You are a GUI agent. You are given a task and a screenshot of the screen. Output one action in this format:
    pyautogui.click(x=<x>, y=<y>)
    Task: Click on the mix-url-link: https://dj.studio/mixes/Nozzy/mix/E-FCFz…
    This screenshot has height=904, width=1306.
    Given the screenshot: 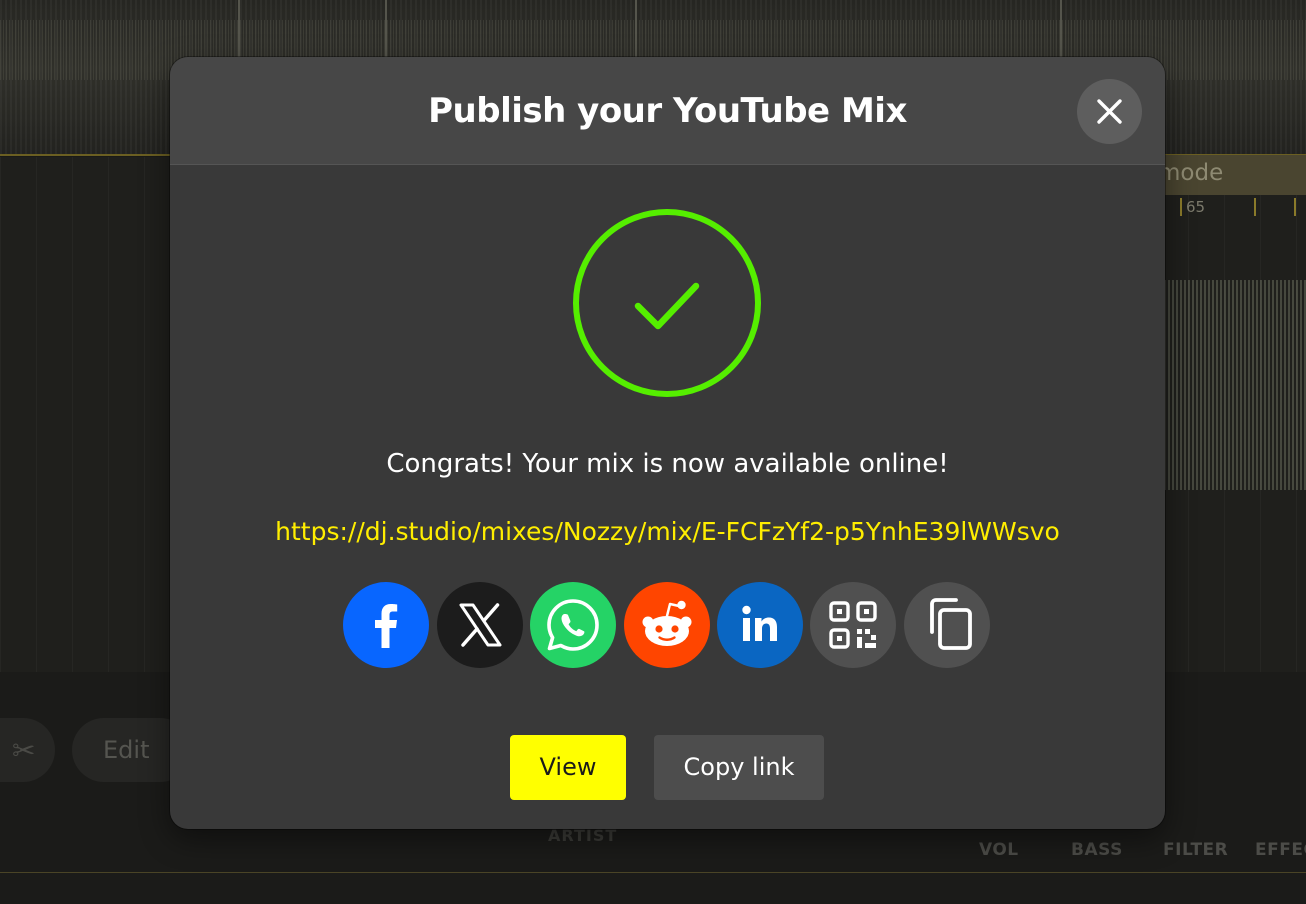 What is the action you would take?
    pyautogui.click(x=667, y=531)
    